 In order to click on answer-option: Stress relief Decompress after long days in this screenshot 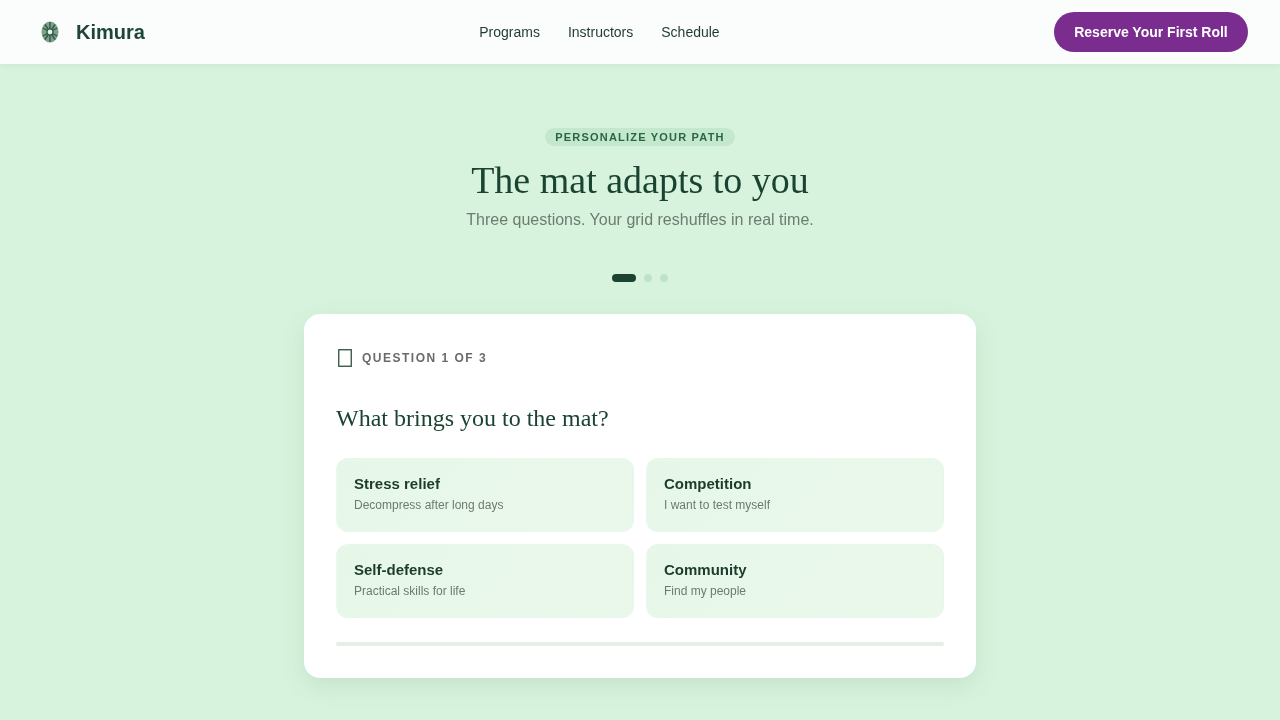, I will do `click(485, 495)`.